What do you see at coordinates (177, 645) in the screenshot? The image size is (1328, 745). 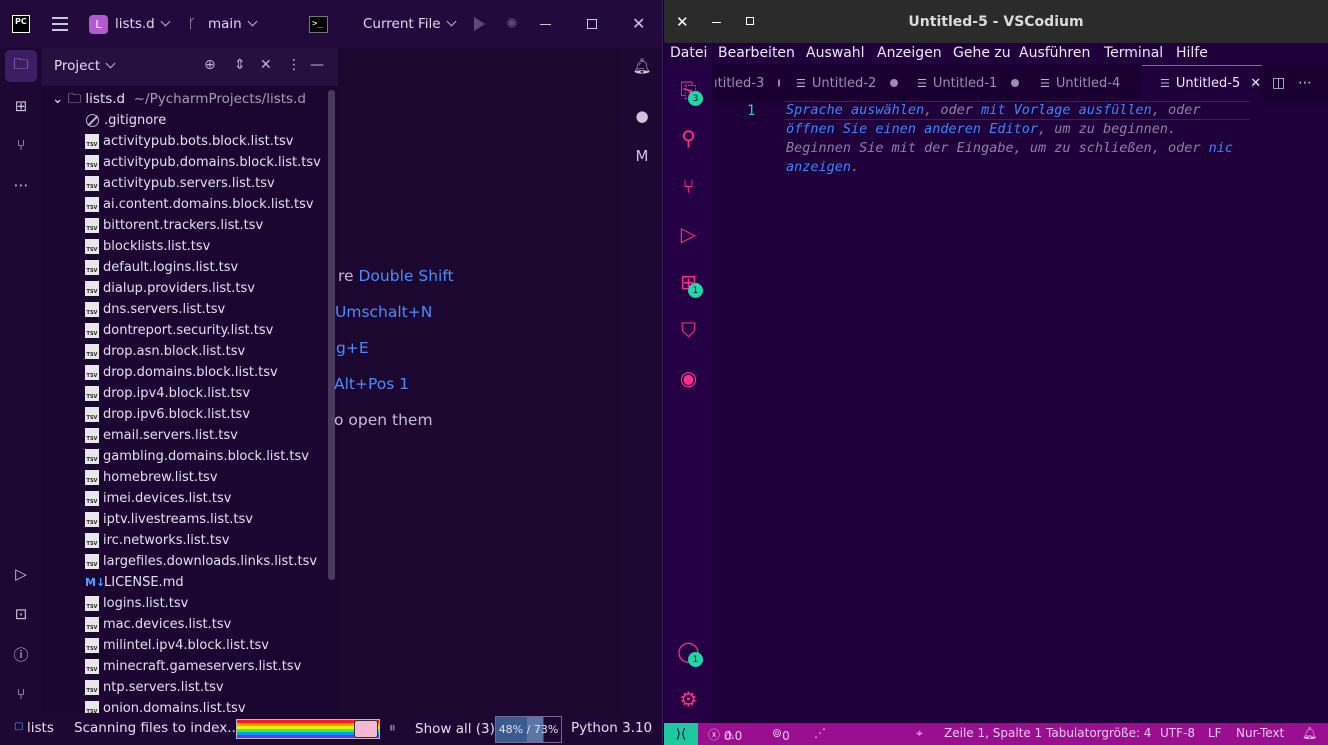 I see `tree-file-item: TSV milintel.ipv4.block.list.tsv` at bounding box center [177, 645].